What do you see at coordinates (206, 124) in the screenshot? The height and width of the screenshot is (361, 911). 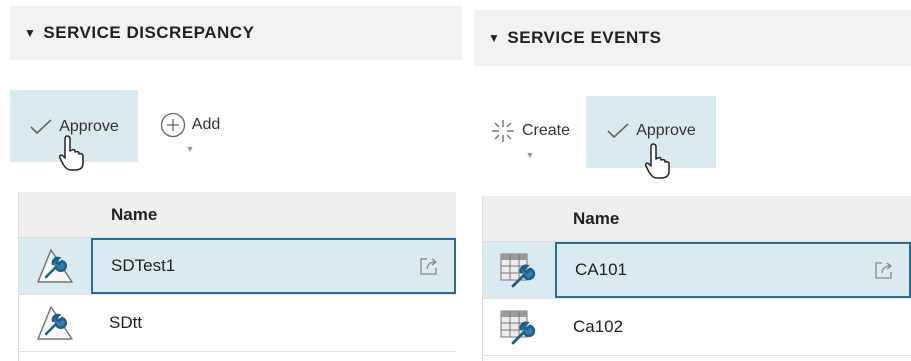 I see `add-label: Add` at bounding box center [206, 124].